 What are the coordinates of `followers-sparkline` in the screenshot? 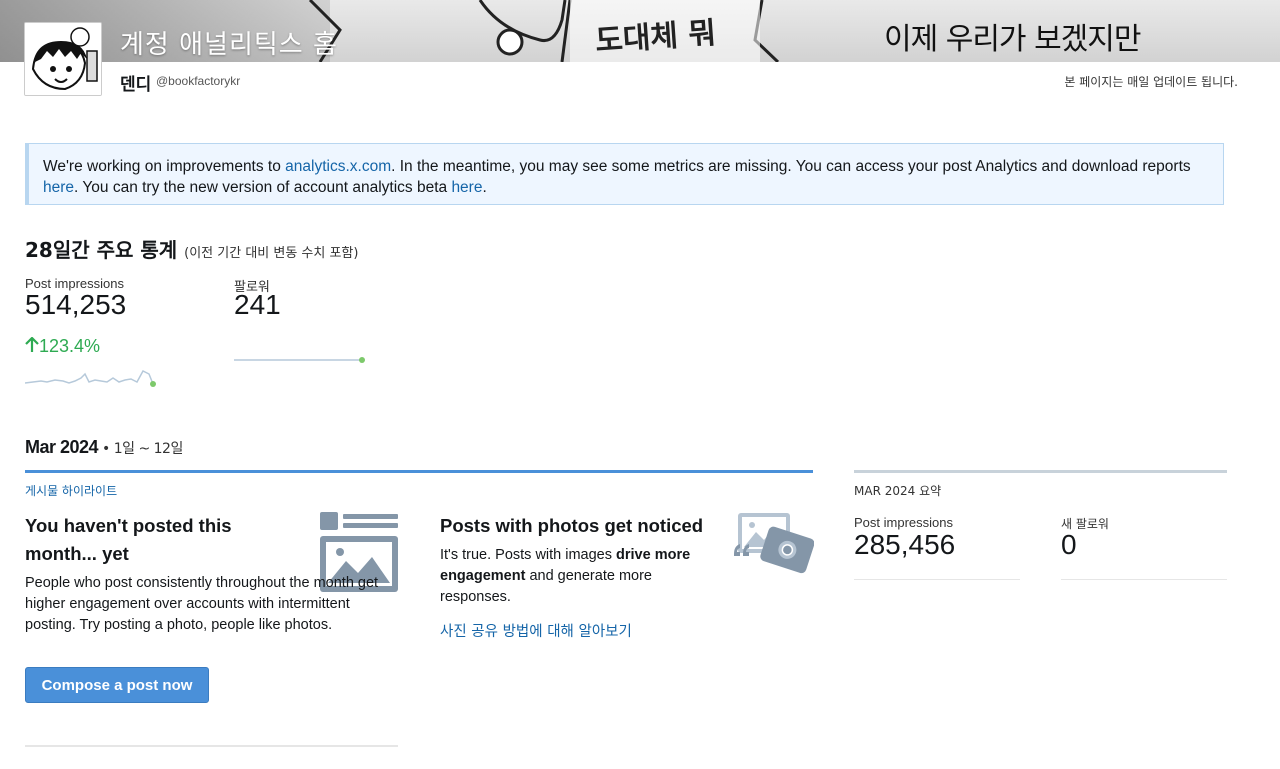 It's located at (299, 360).